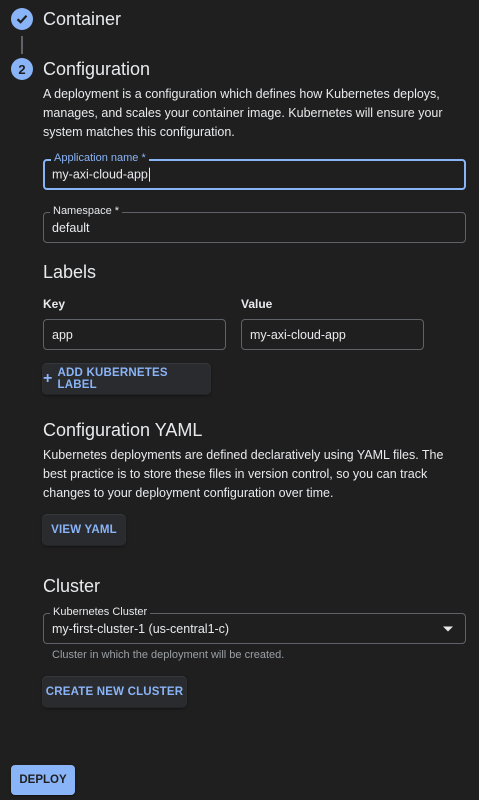  What do you see at coordinates (254, 224) in the screenshot?
I see `namespace-field: Namespace * default` at bounding box center [254, 224].